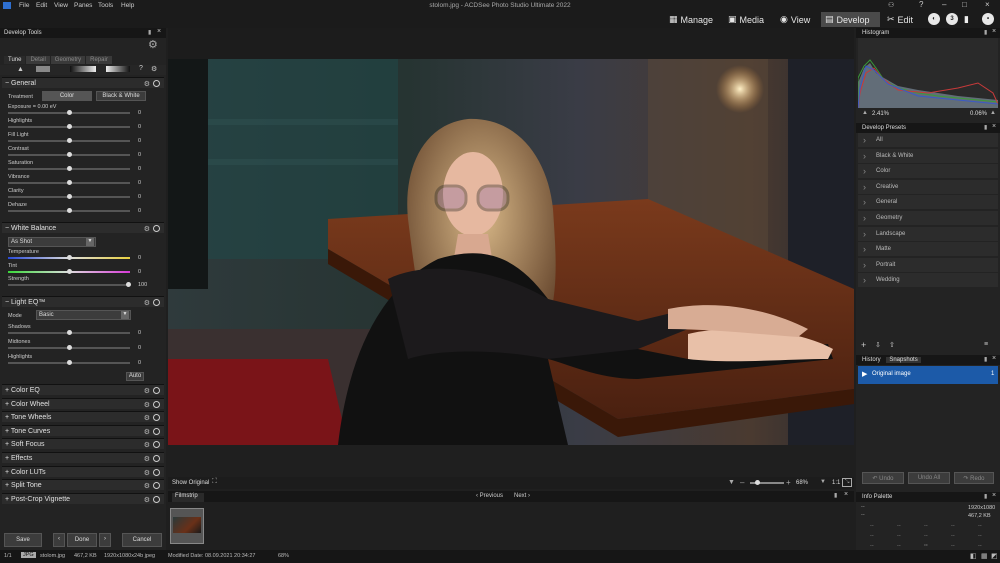 The image size is (1000, 563). What do you see at coordinates (928, 218) in the screenshot?
I see `preset-item: Geometry` at bounding box center [928, 218].